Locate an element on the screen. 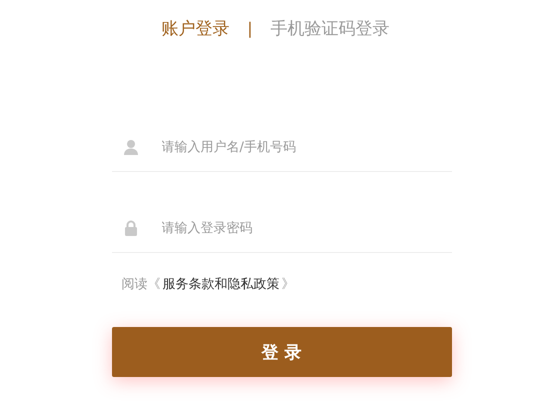  agreement-prefix: 阅读《 is located at coordinates (141, 285).